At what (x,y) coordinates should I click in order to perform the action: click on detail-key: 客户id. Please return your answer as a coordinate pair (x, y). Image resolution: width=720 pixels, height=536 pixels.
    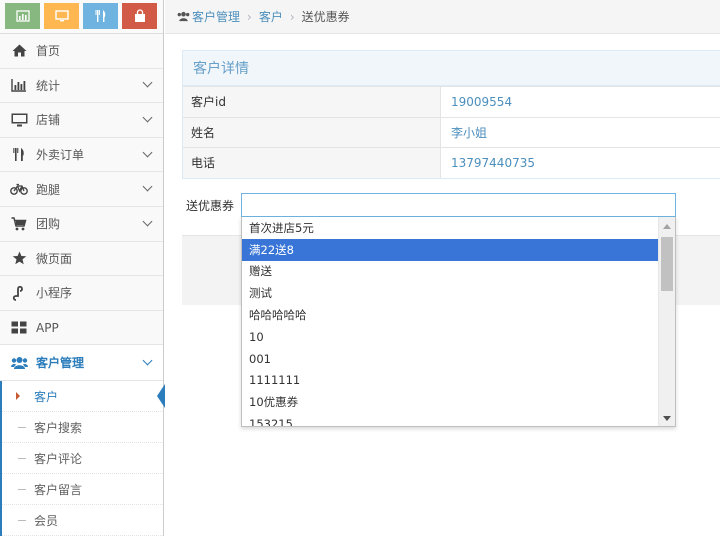
    Looking at the image, I should click on (312, 102).